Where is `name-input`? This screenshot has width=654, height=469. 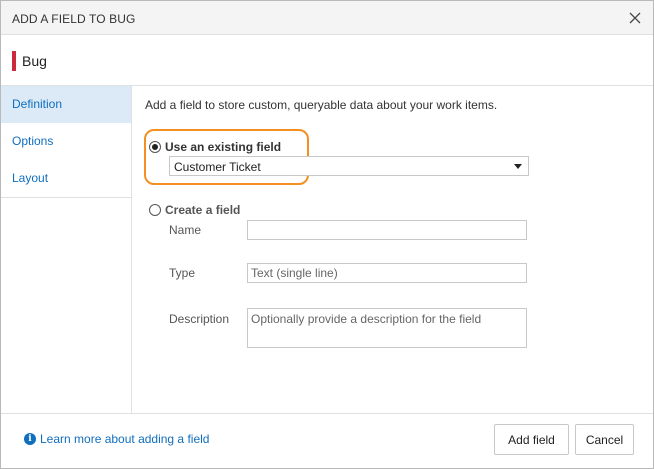 name-input is located at coordinates (387, 230).